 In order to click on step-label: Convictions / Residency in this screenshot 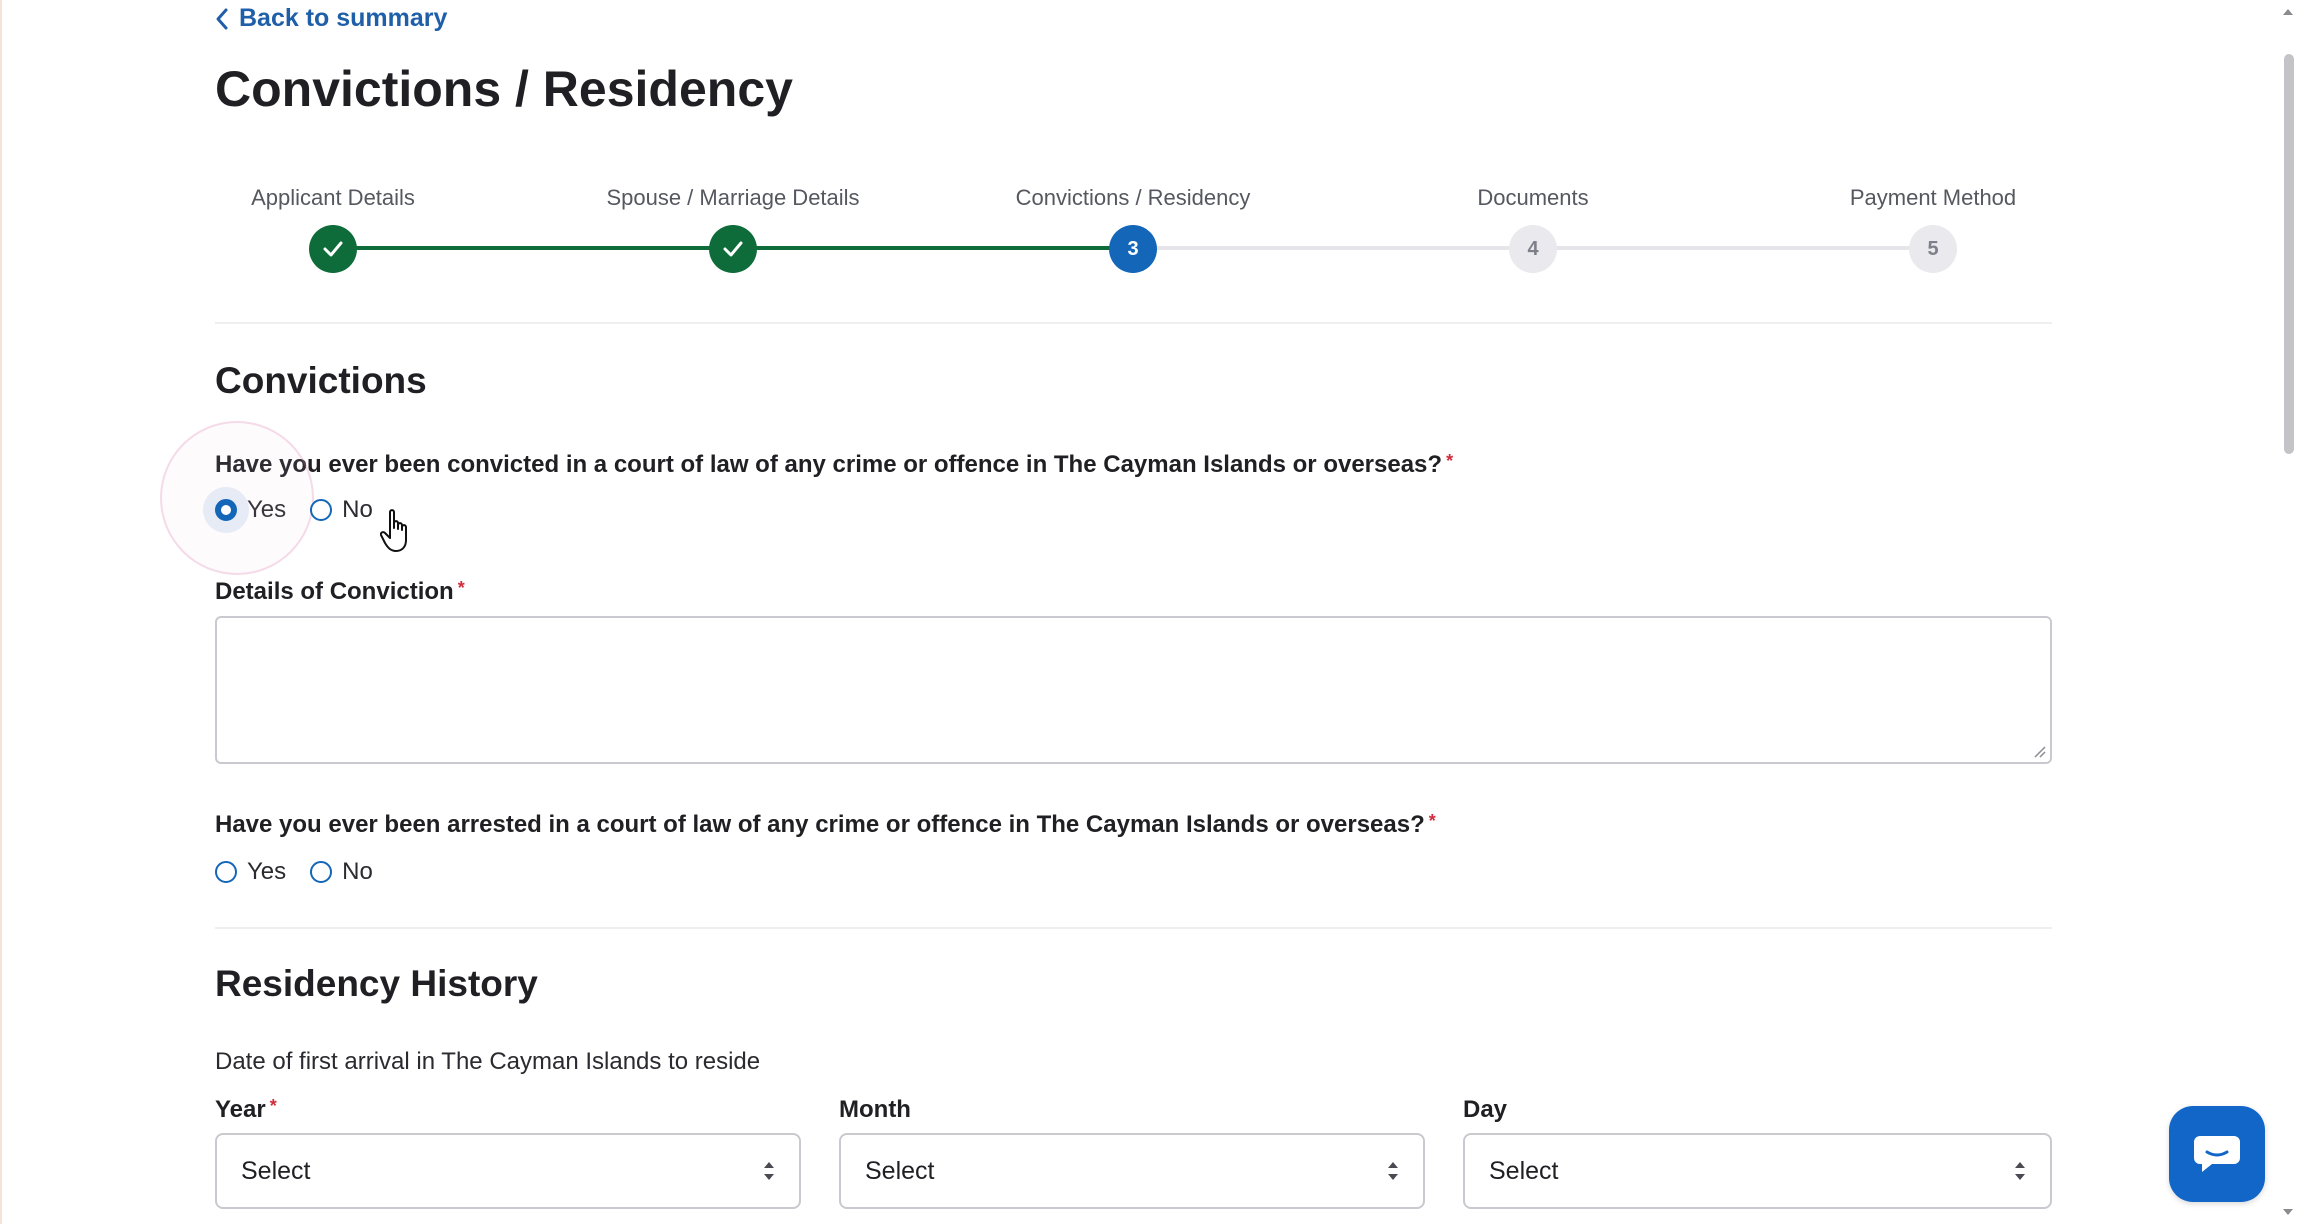, I will do `click(1133, 197)`.